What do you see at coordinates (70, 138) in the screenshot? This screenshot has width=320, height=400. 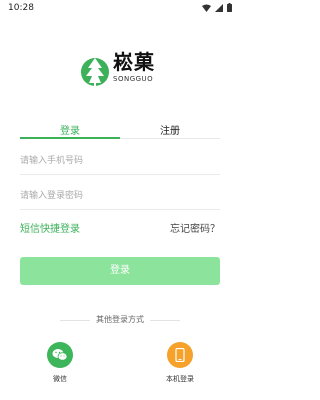 I see `active-tab-indicator` at bounding box center [70, 138].